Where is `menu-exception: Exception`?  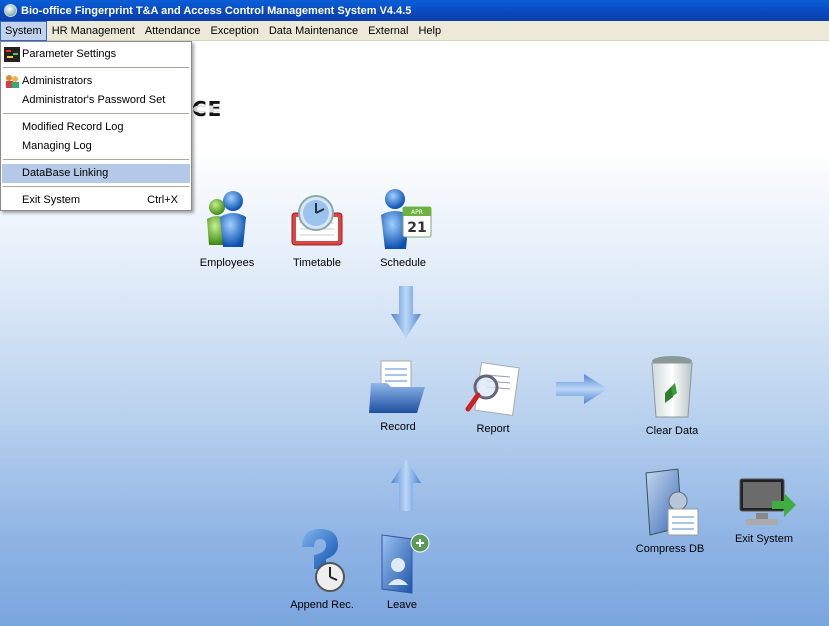
menu-exception: Exception is located at coordinates (235, 31).